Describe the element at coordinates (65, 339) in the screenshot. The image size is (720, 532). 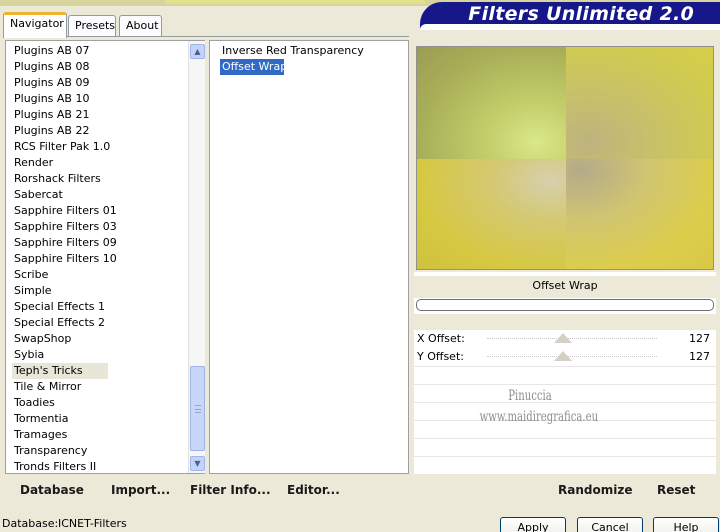
I see `category-item: SwapShop` at that location.